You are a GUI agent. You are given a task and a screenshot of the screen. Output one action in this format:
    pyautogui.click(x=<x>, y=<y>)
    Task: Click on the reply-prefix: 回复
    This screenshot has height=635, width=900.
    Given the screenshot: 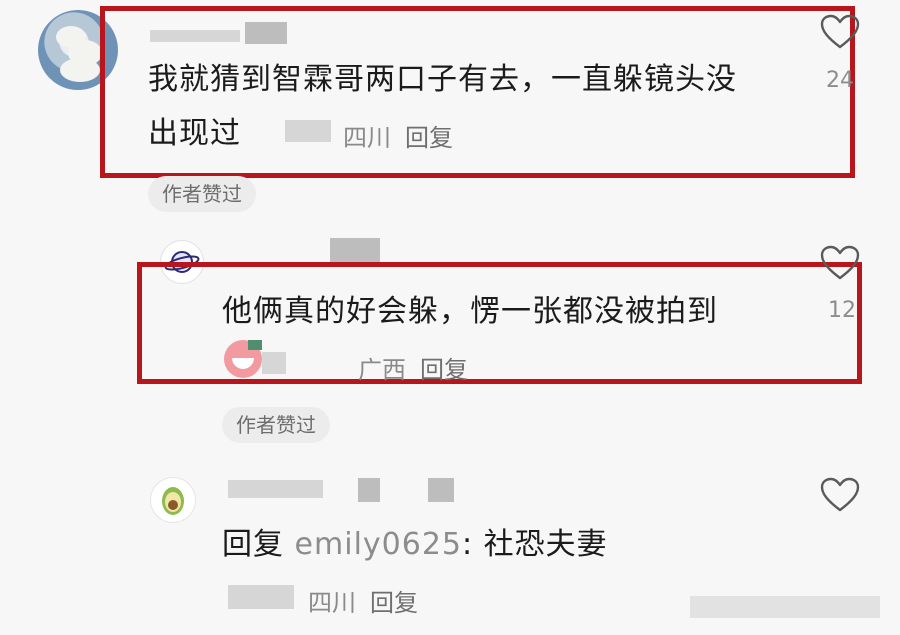 What is the action you would take?
    pyautogui.click(x=253, y=544)
    